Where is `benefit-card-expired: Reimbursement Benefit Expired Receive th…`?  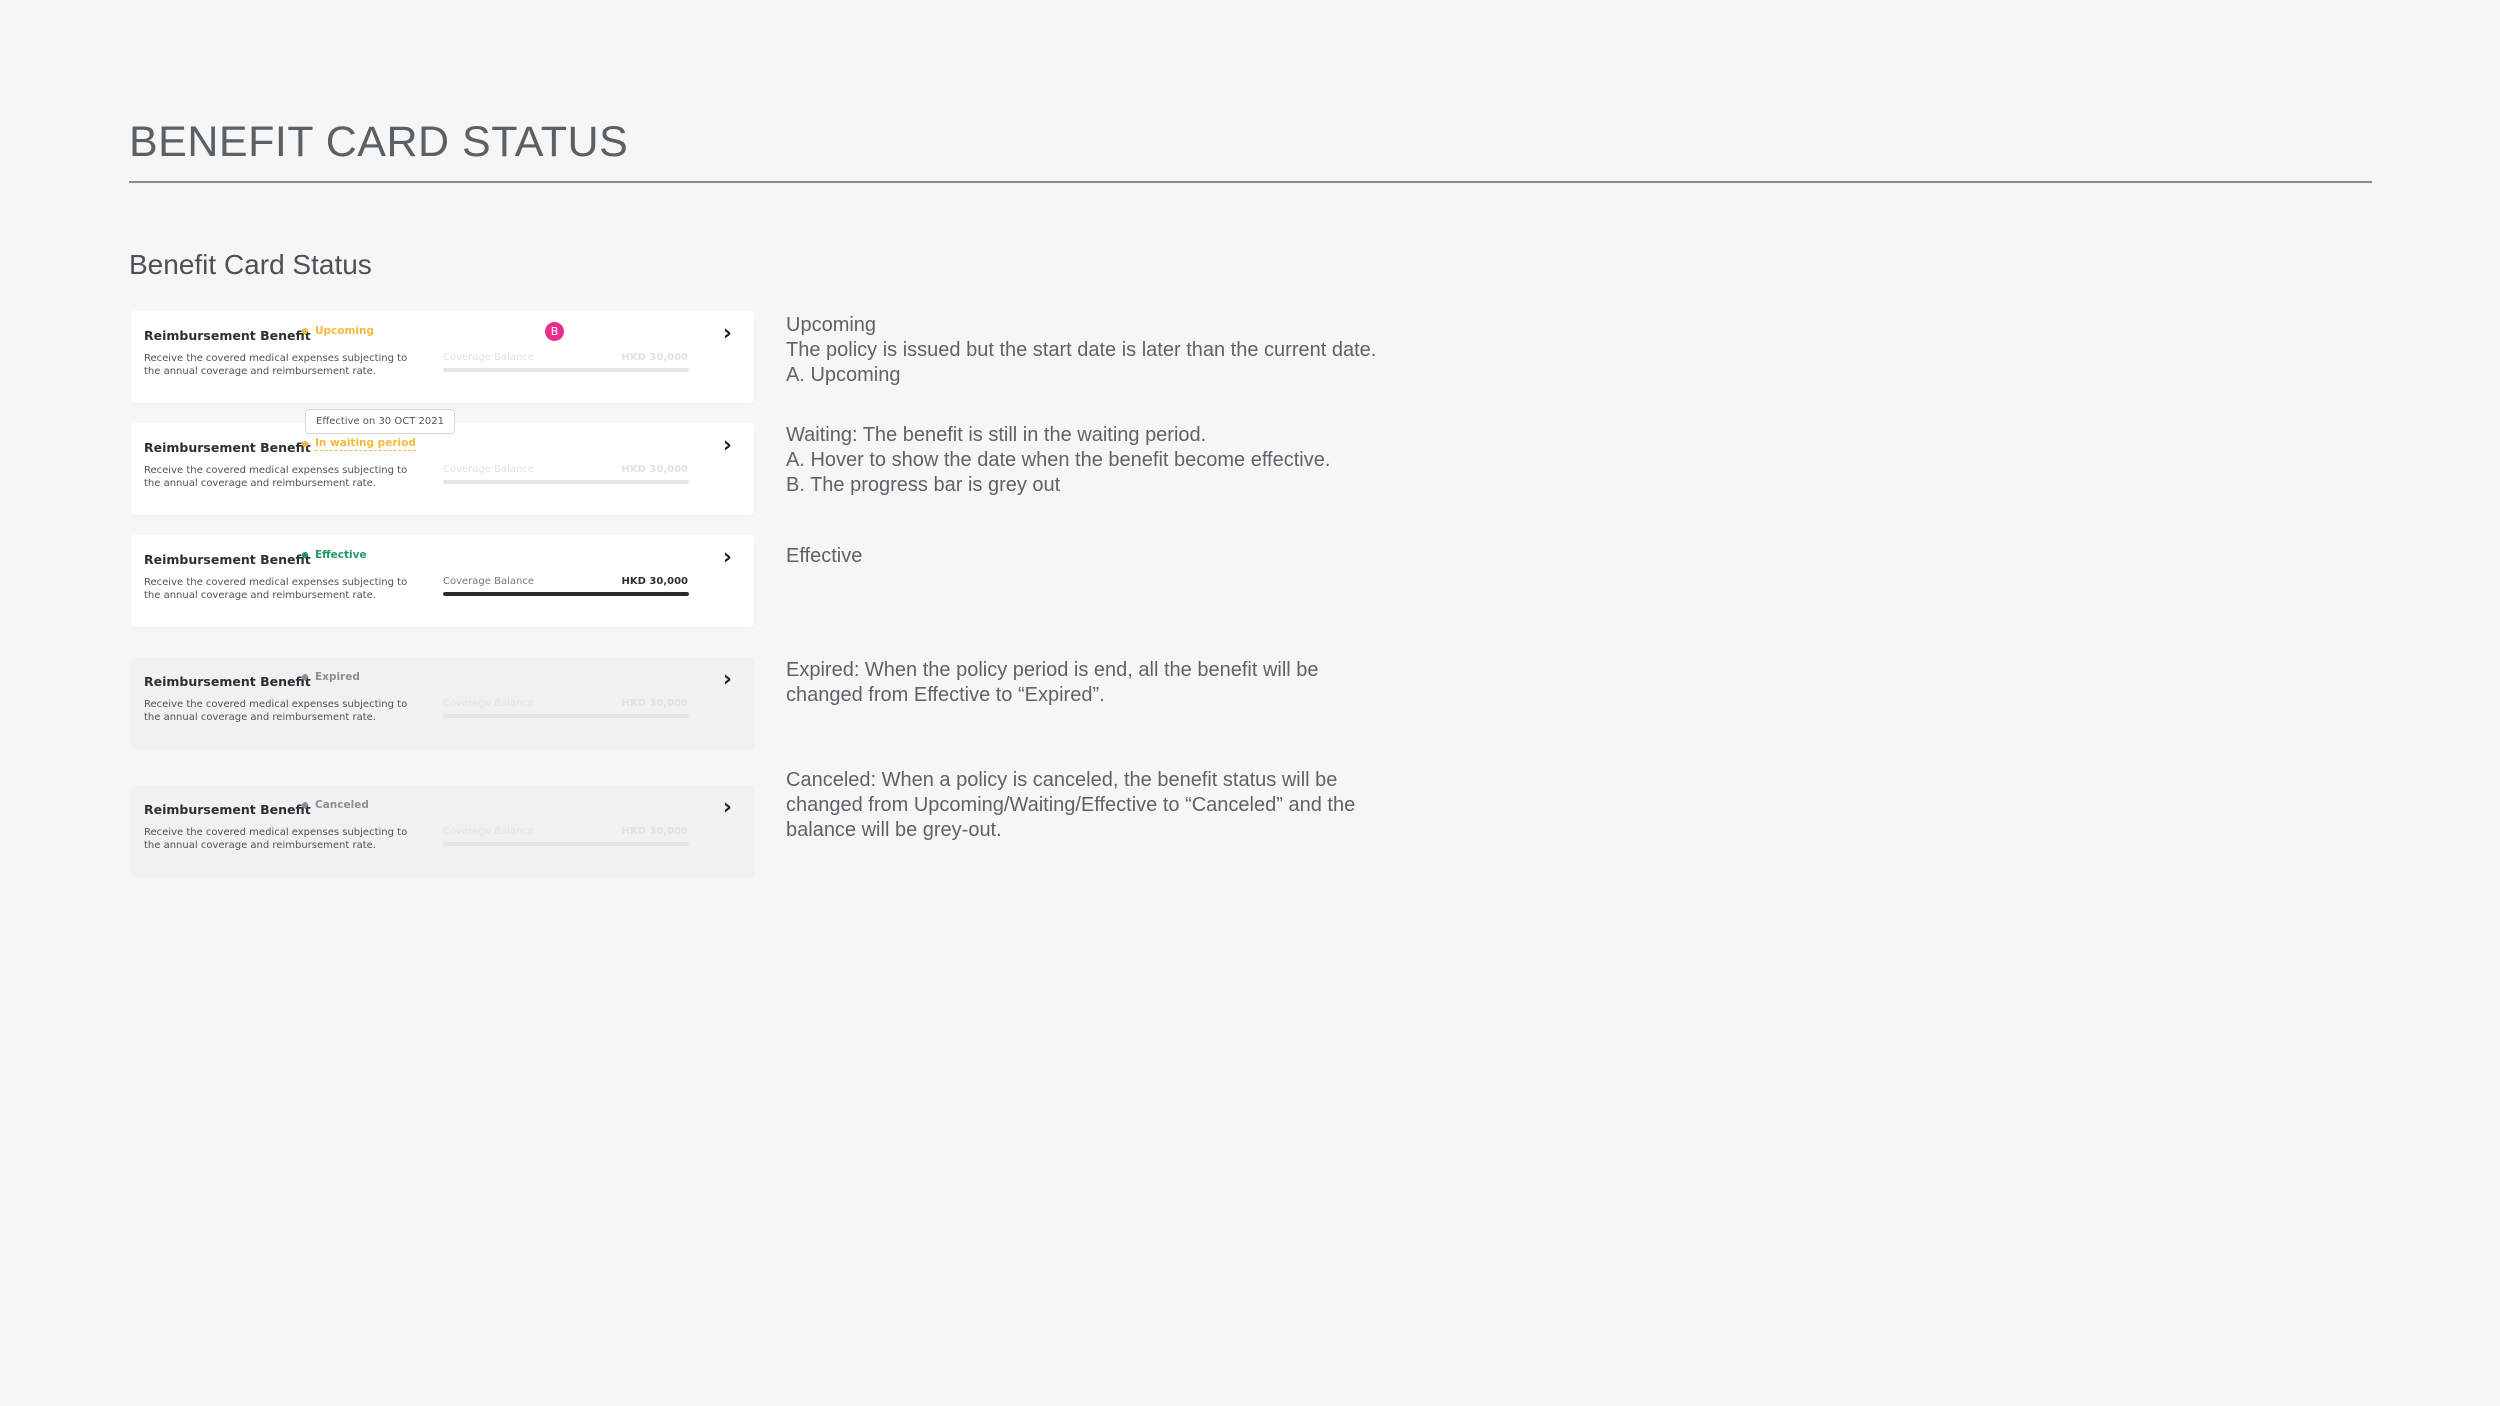
benefit-card-expired: Reimbursement Benefit Expired Receive th… is located at coordinates (442, 703).